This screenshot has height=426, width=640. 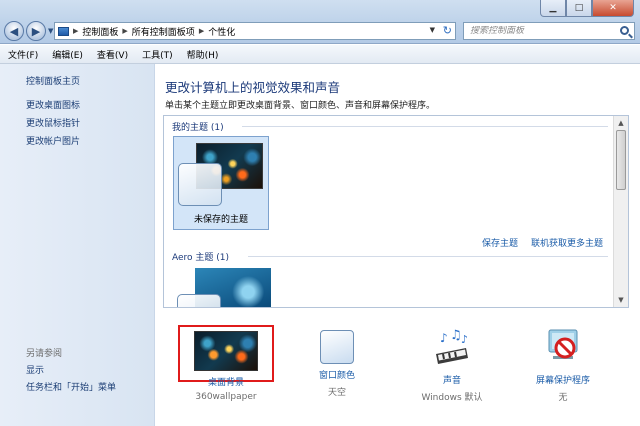 I want to click on display-link: 显示, so click(x=35, y=369).